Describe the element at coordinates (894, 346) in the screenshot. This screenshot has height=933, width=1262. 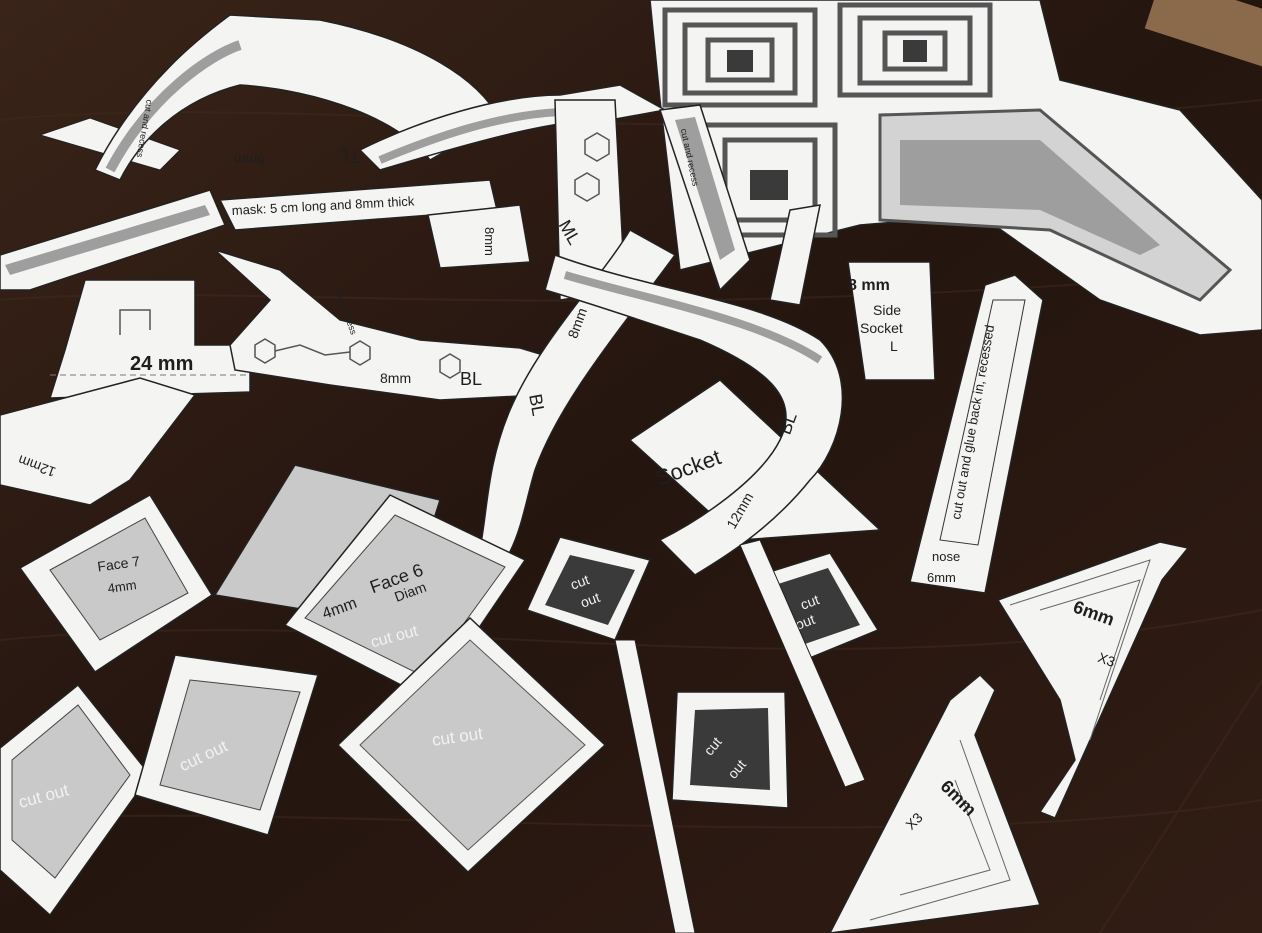
I see `side-l-label: L` at that location.